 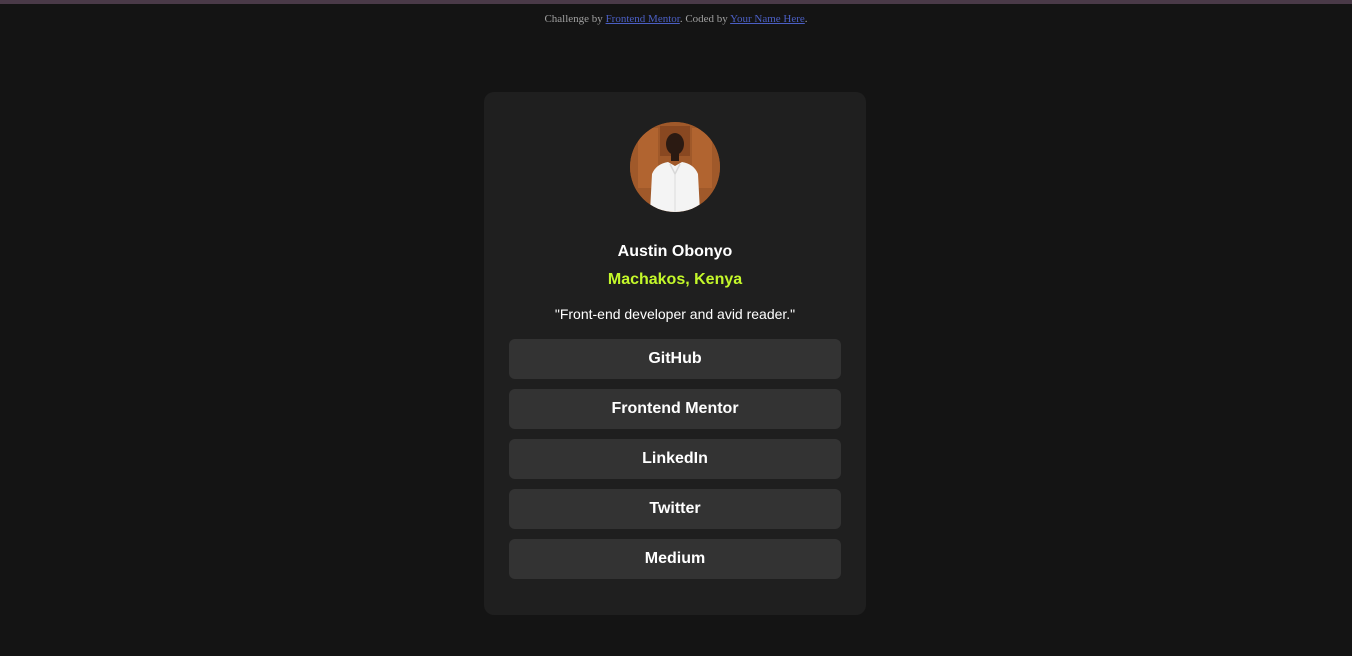 I want to click on medium-link-button: Medium, so click(x=675, y=559).